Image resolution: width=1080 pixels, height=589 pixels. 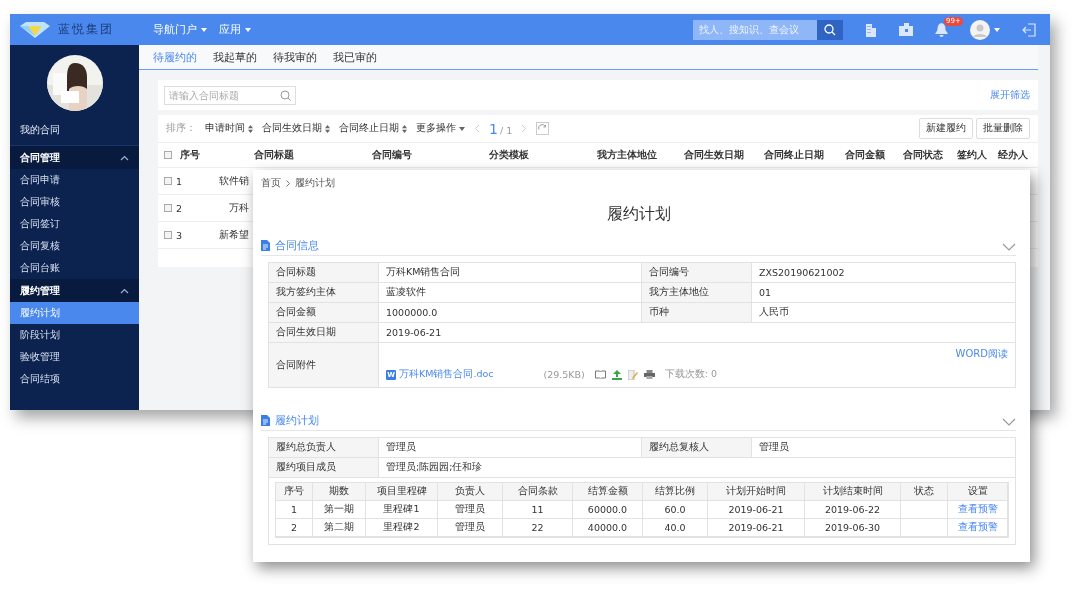 What do you see at coordinates (477, 128) in the screenshot?
I see `previous-page-icon` at bounding box center [477, 128].